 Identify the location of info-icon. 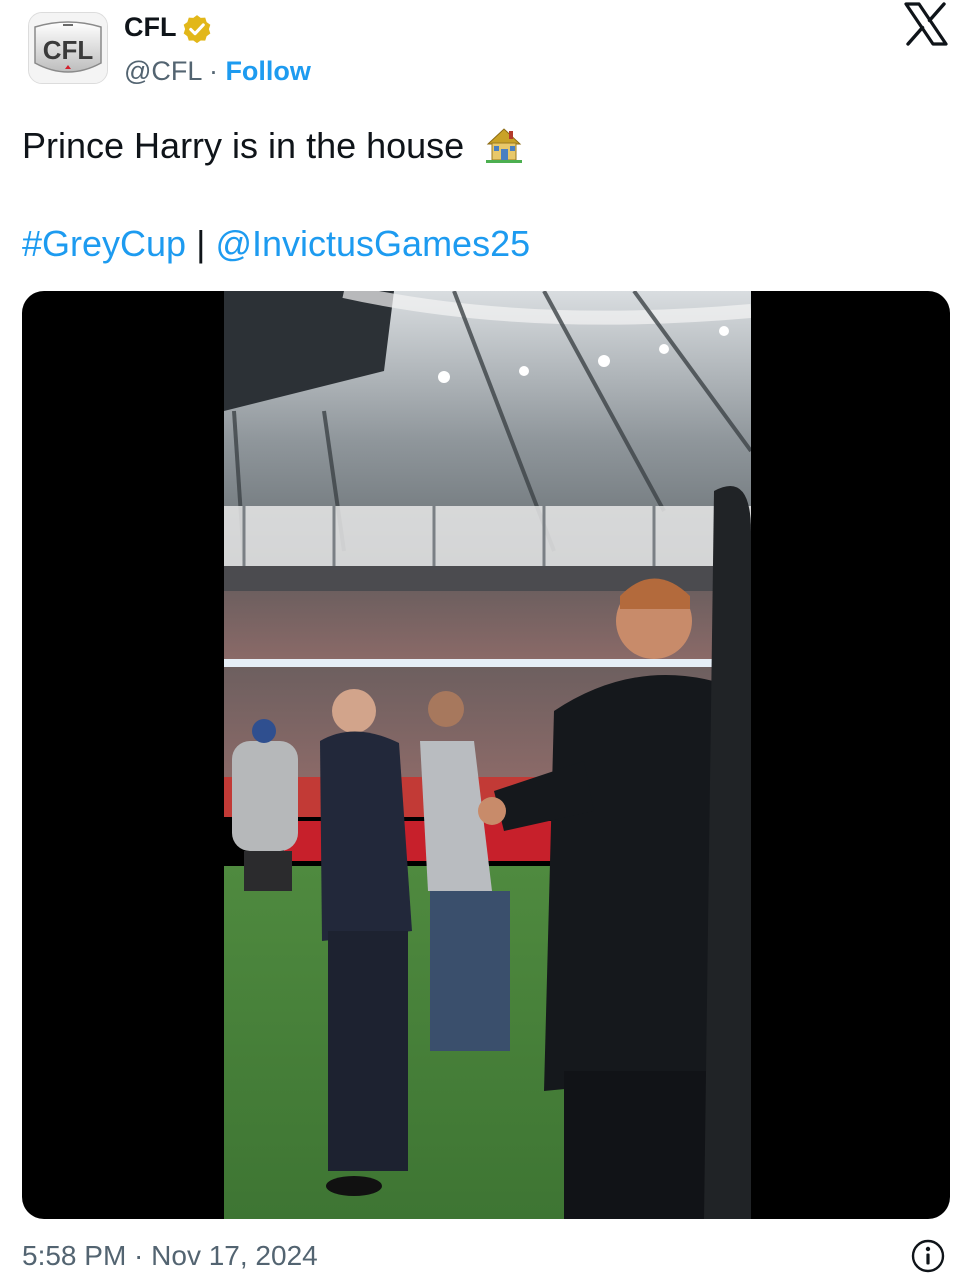
(928, 1256).